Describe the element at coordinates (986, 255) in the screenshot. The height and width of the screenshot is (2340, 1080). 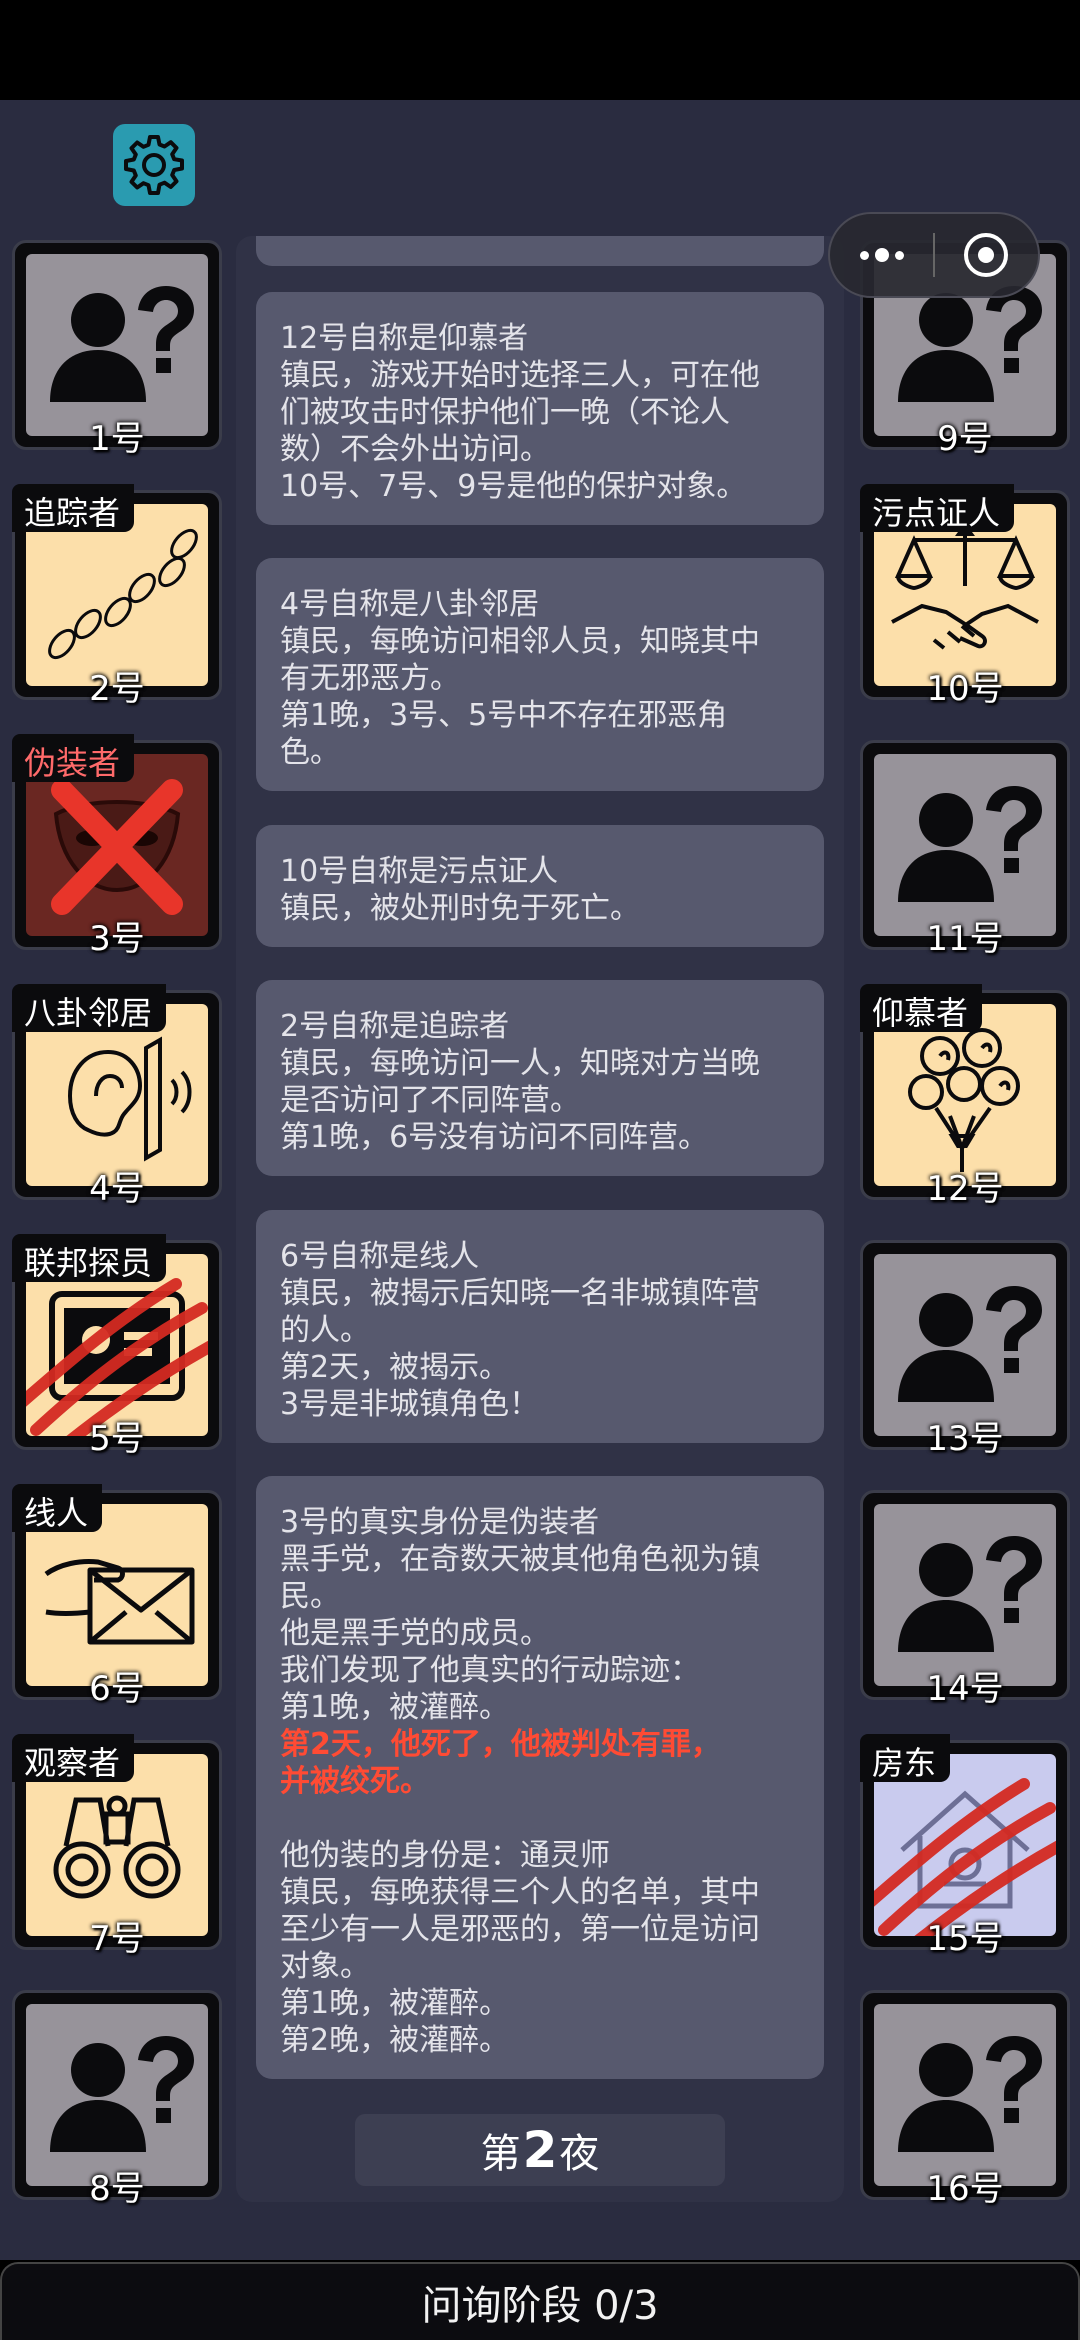
I see `close-target-icon` at that location.